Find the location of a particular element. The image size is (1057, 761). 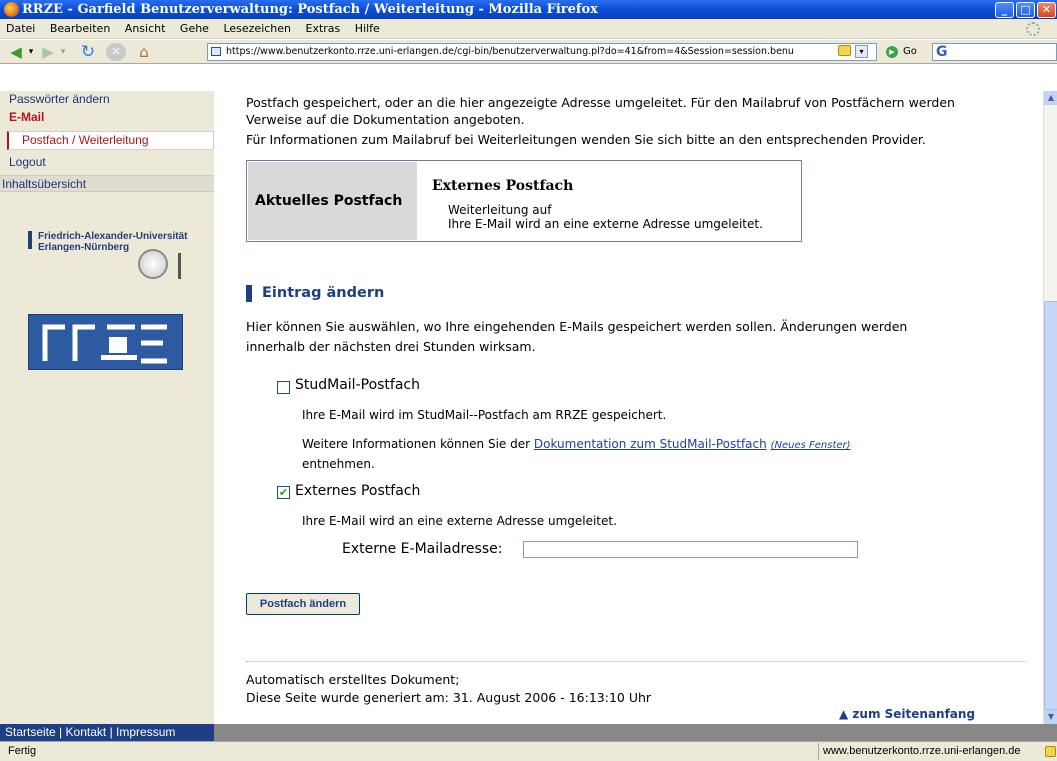

sidebar-item-contents: Inhaltsübersicht is located at coordinates (107, 183).